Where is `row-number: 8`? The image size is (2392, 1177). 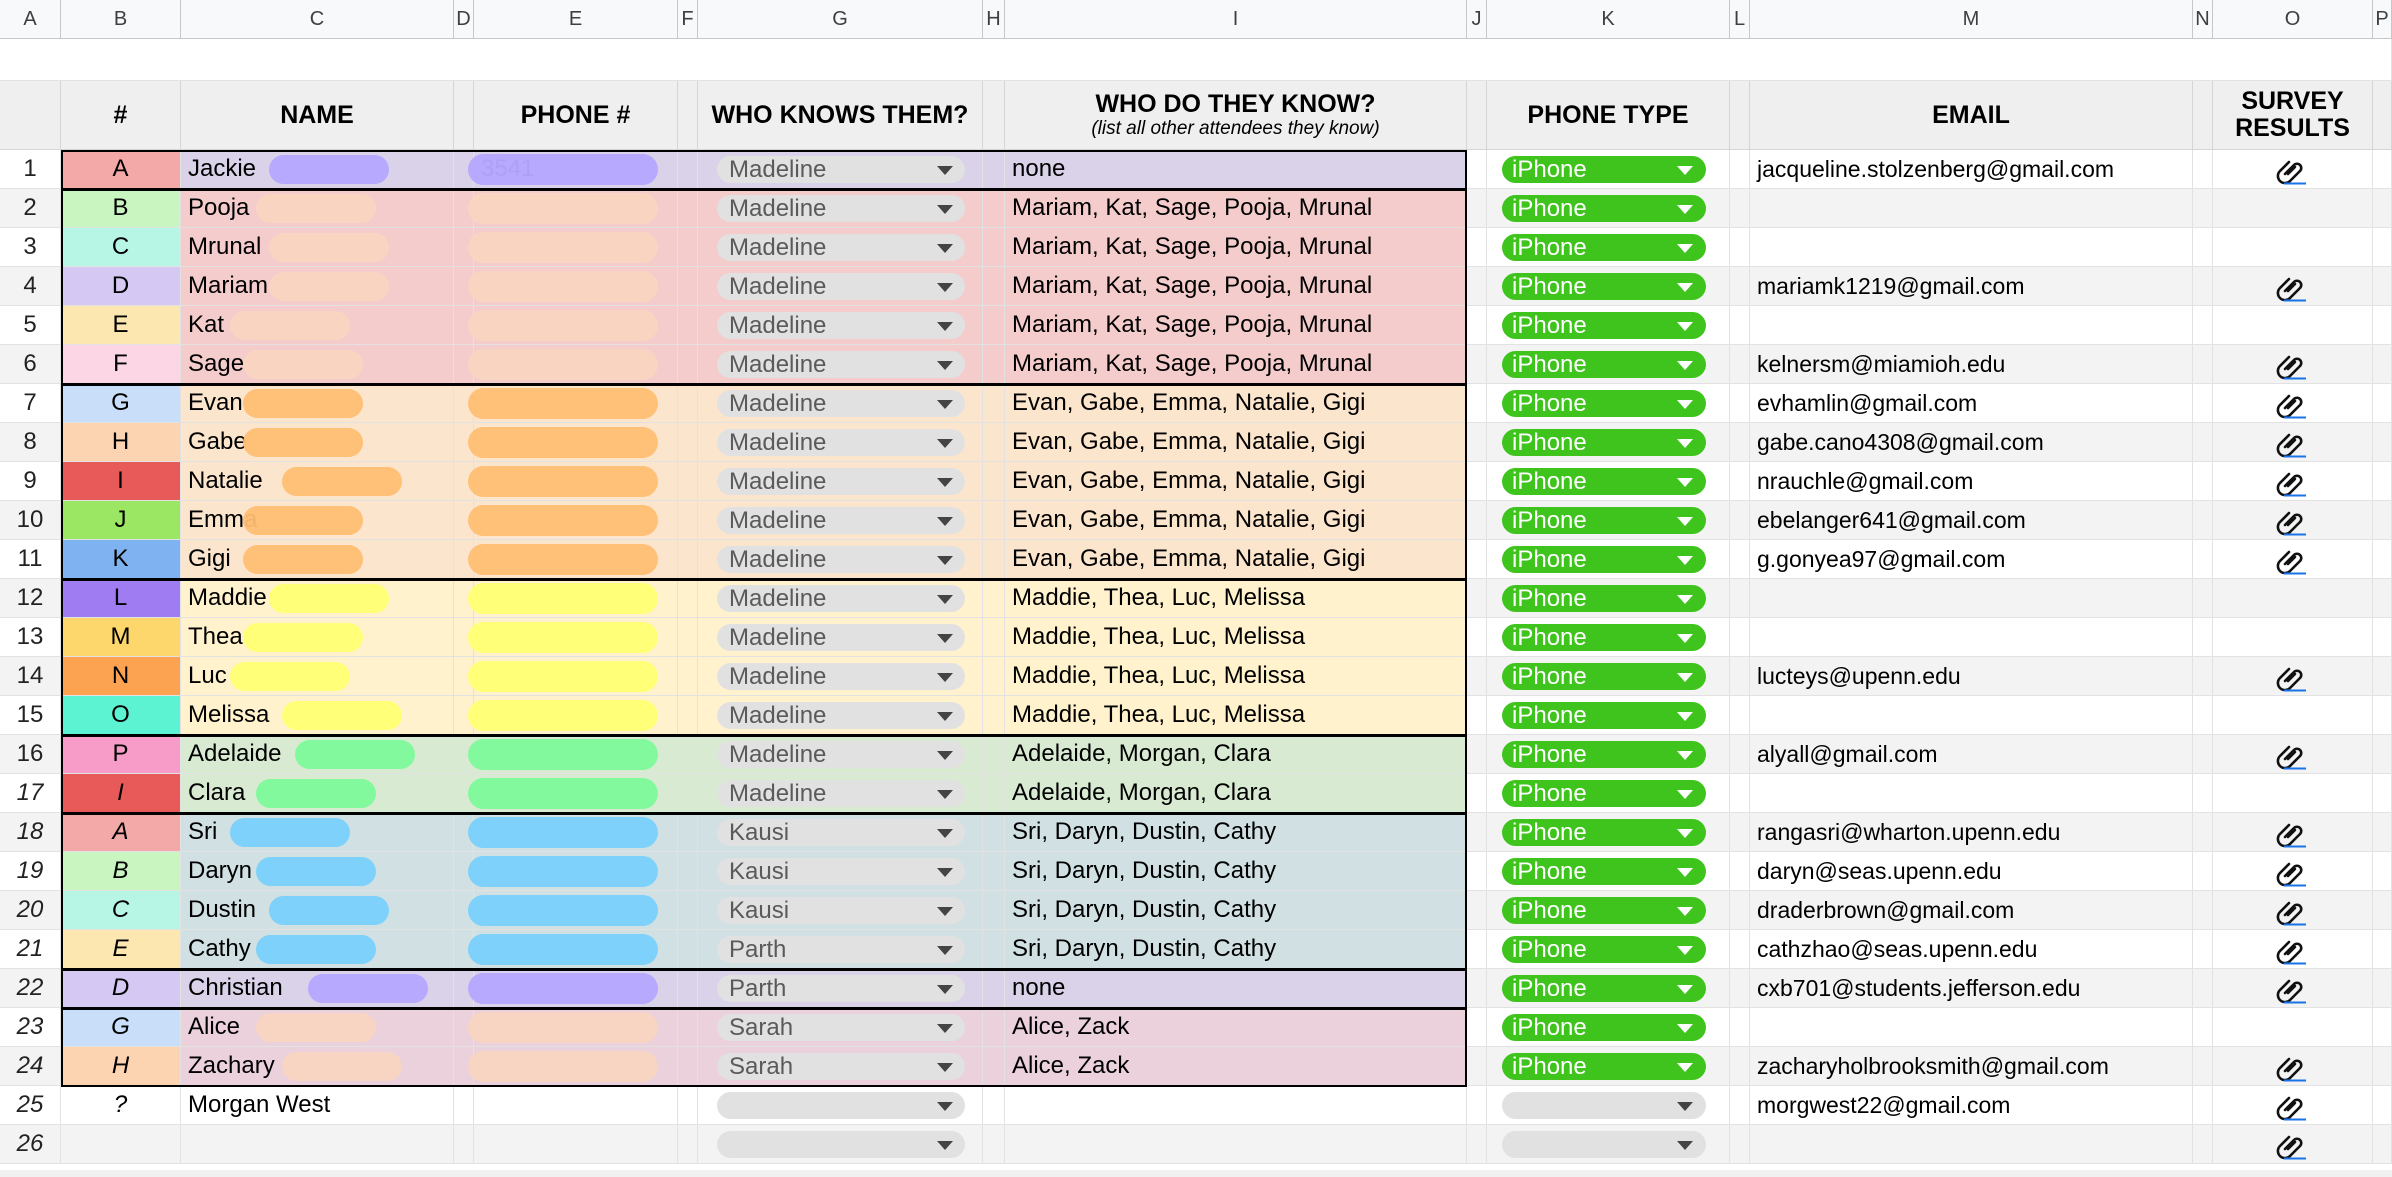
row-number: 8 is located at coordinates (30, 442).